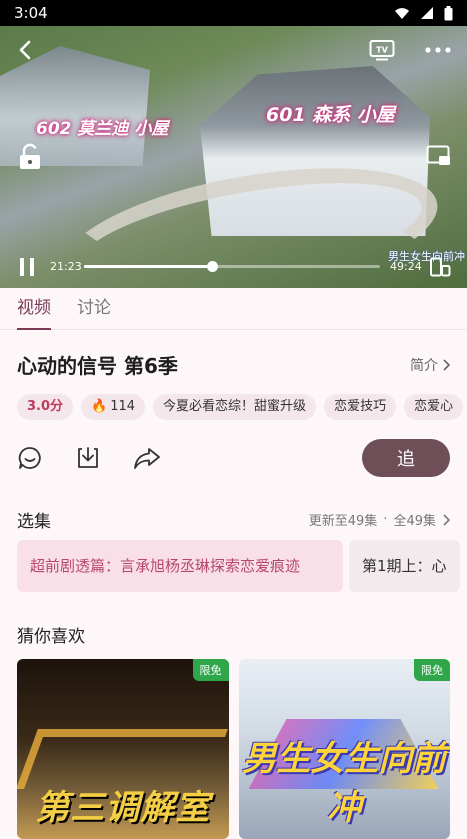  Describe the element at coordinates (427, 13) in the screenshot. I see `signal-icon` at that location.